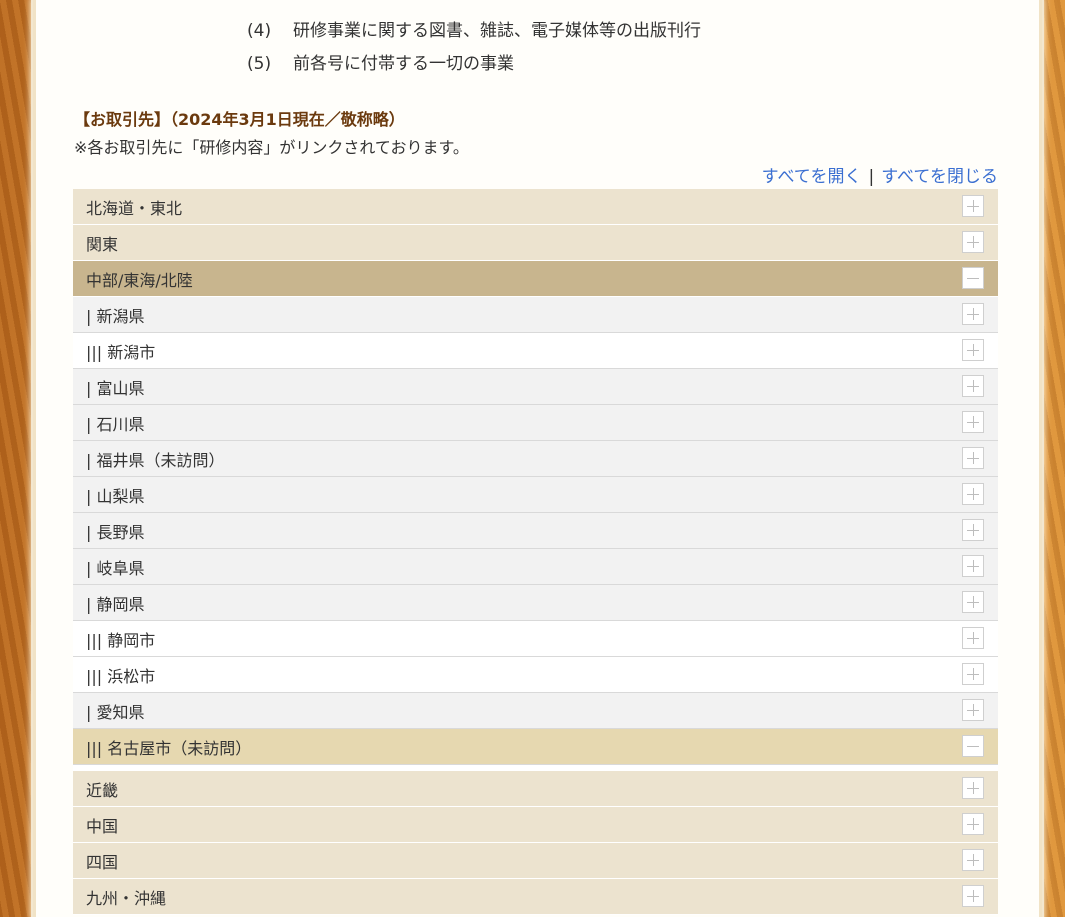 Image resolution: width=1065 pixels, height=917 pixels. I want to click on business-list-item-4: (4) 研修事業に関する図書、雑誌、電子媒体等の出版刊行, so click(474, 28).